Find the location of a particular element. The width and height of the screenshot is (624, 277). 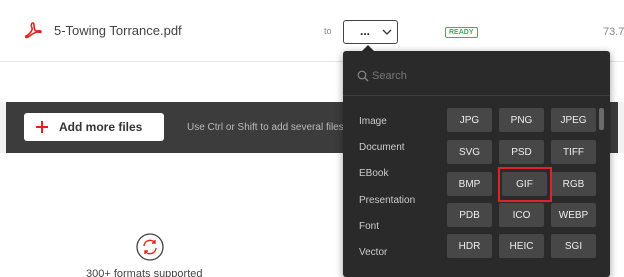

refresh-icon is located at coordinates (150, 247).